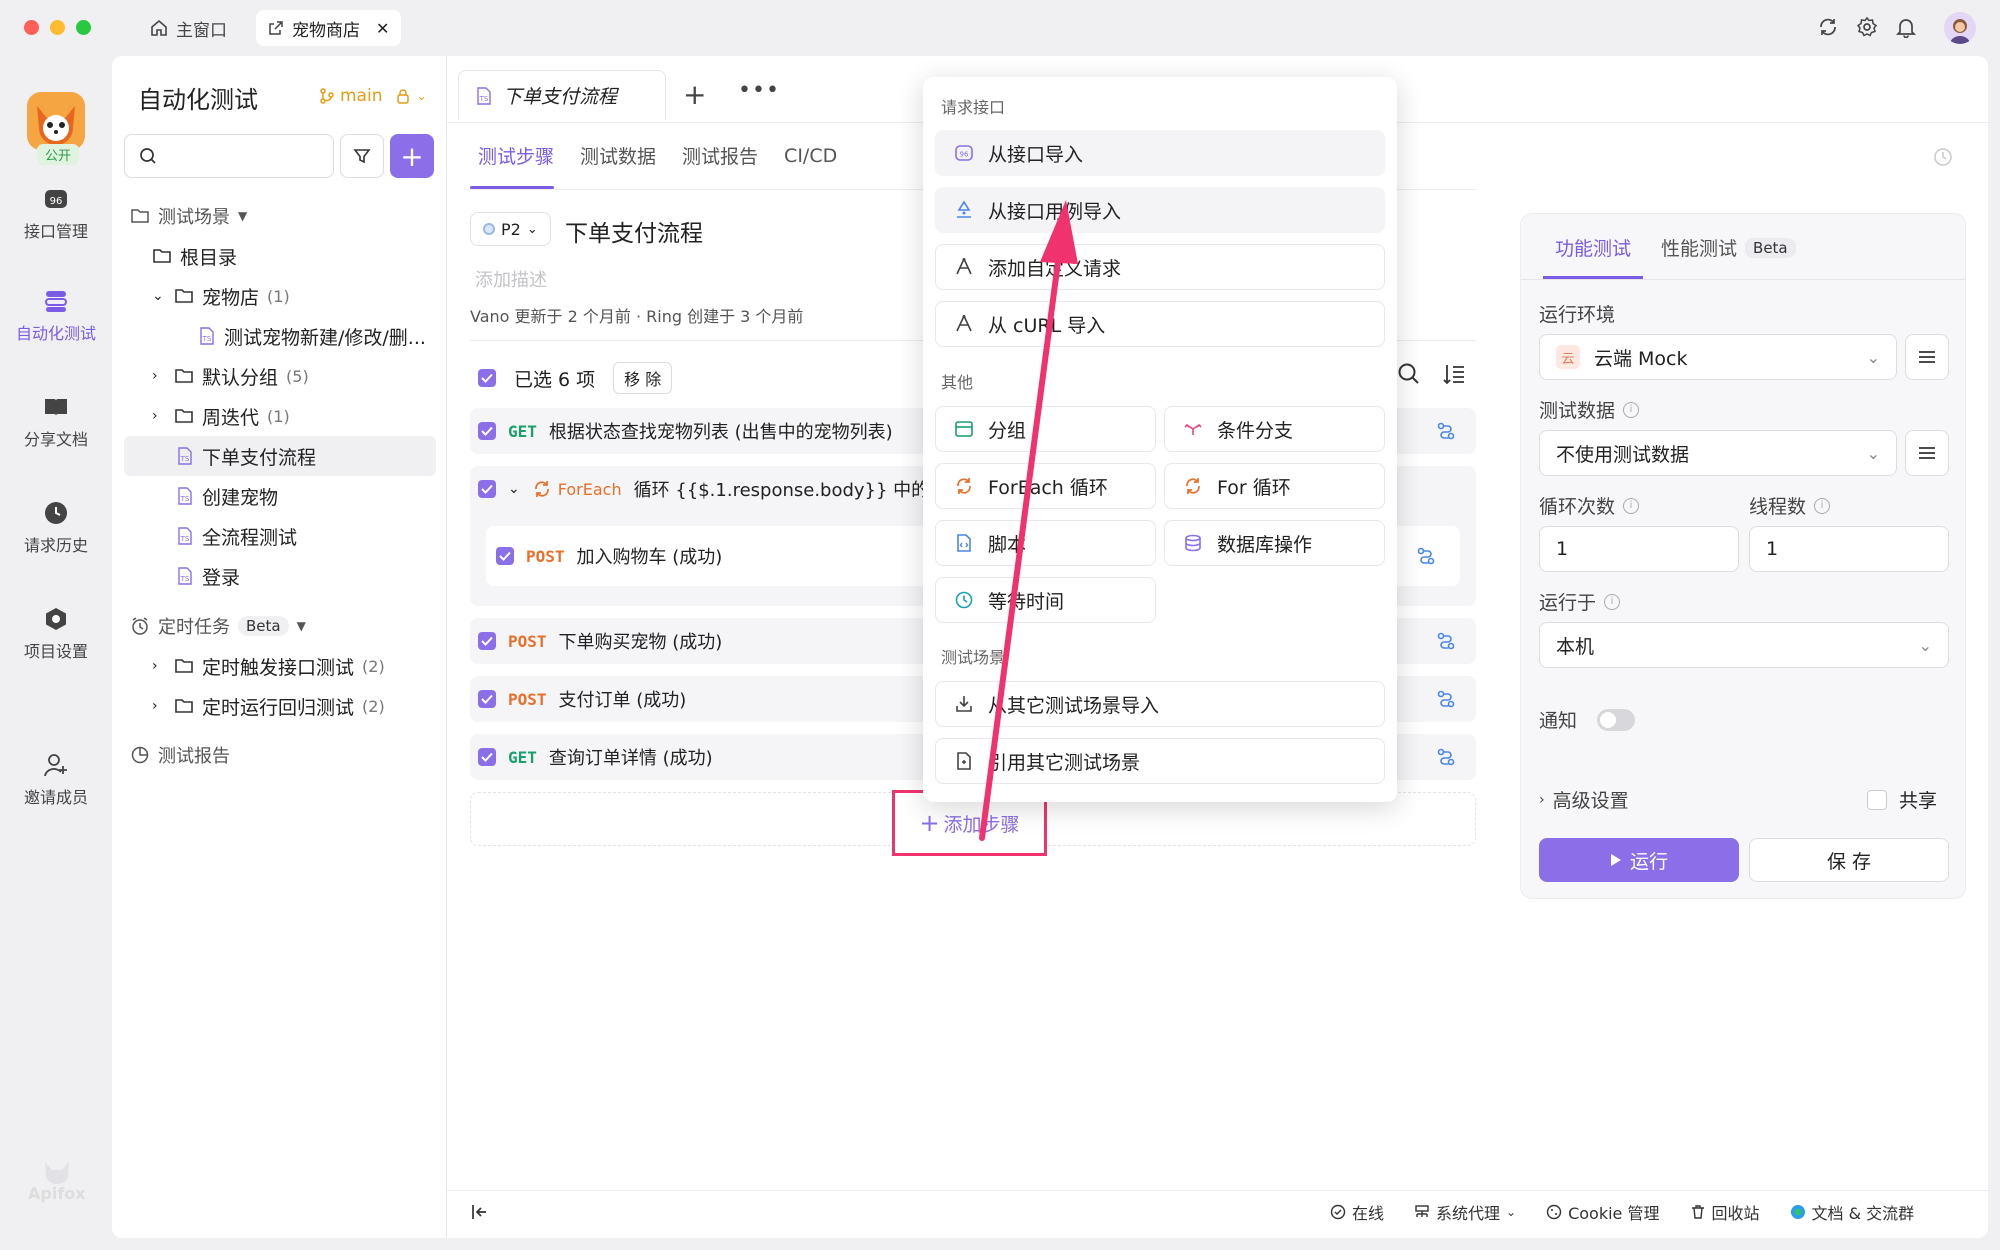 The width and height of the screenshot is (2000, 1250). Describe the element at coordinates (1274, 543) in the screenshot. I see `menu-database-op: 数据库操作` at that location.